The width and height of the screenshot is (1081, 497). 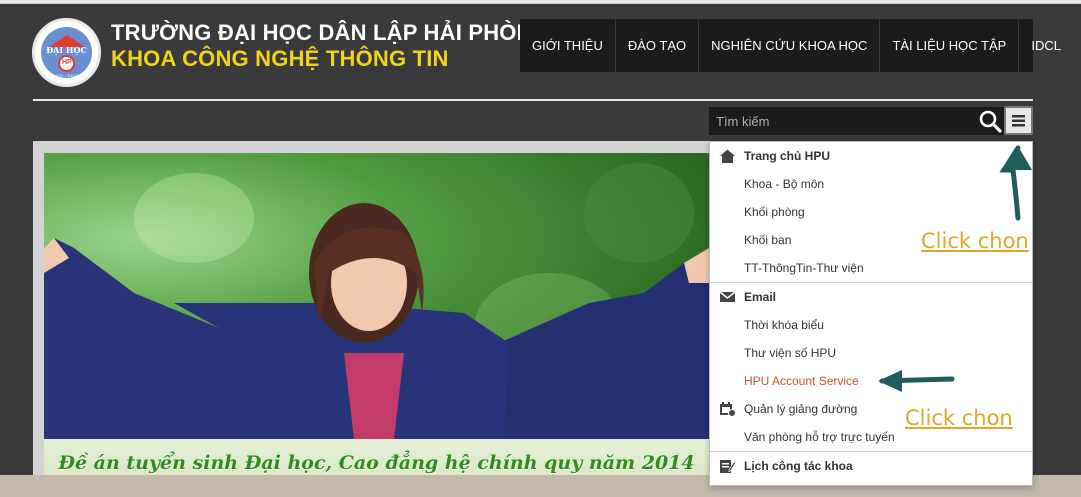 I want to click on menu-item-label: Khoa - Bộ môn, so click(x=784, y=184).